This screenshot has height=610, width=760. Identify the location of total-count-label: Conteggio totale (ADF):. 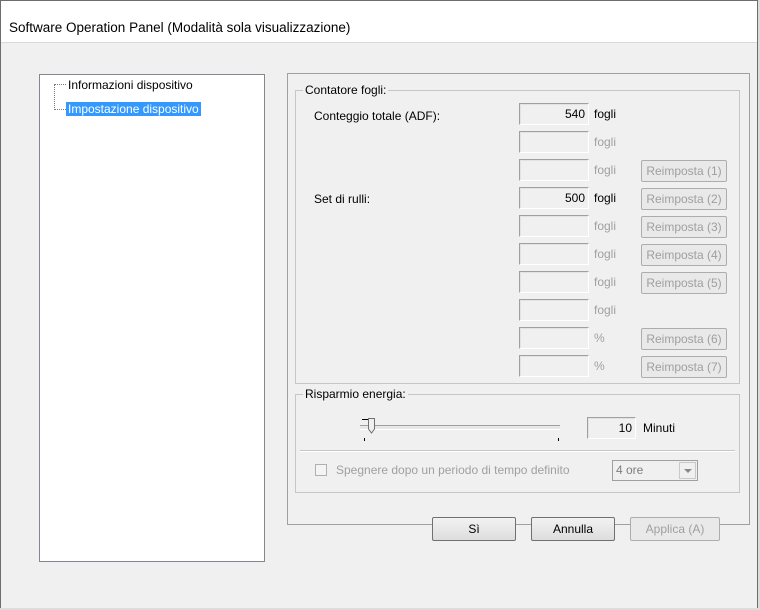
(377, 116).